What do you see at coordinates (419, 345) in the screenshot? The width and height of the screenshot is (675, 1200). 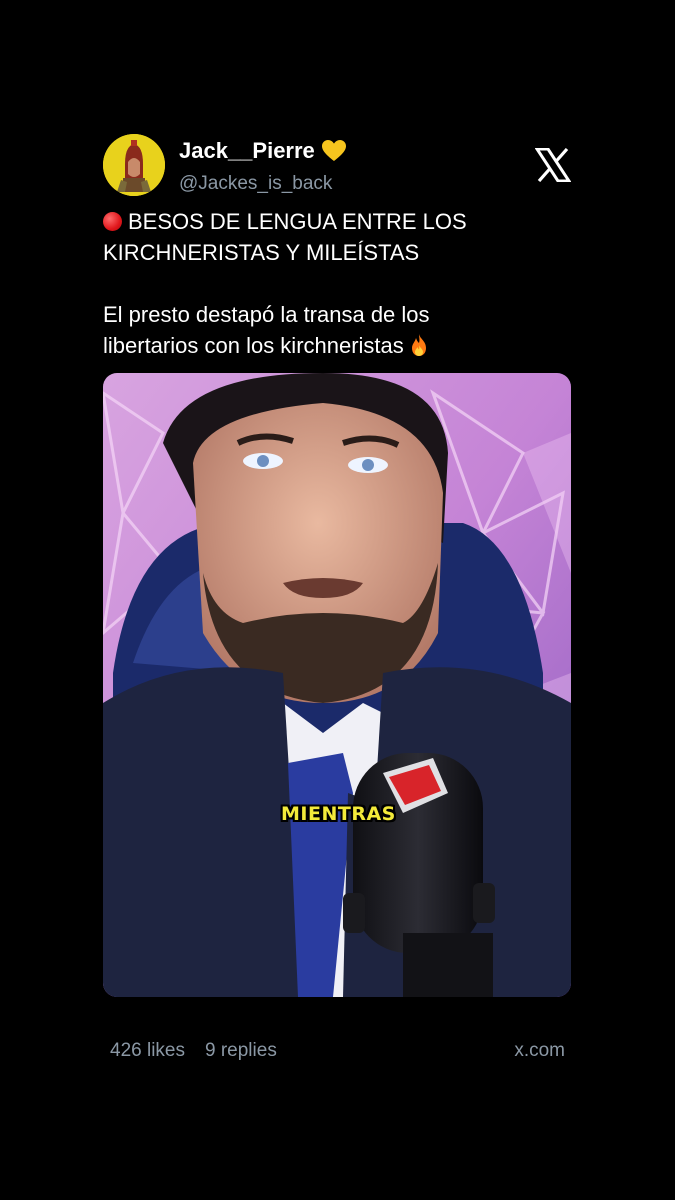 I see `fire-icon` at bounding box center [419, 345].